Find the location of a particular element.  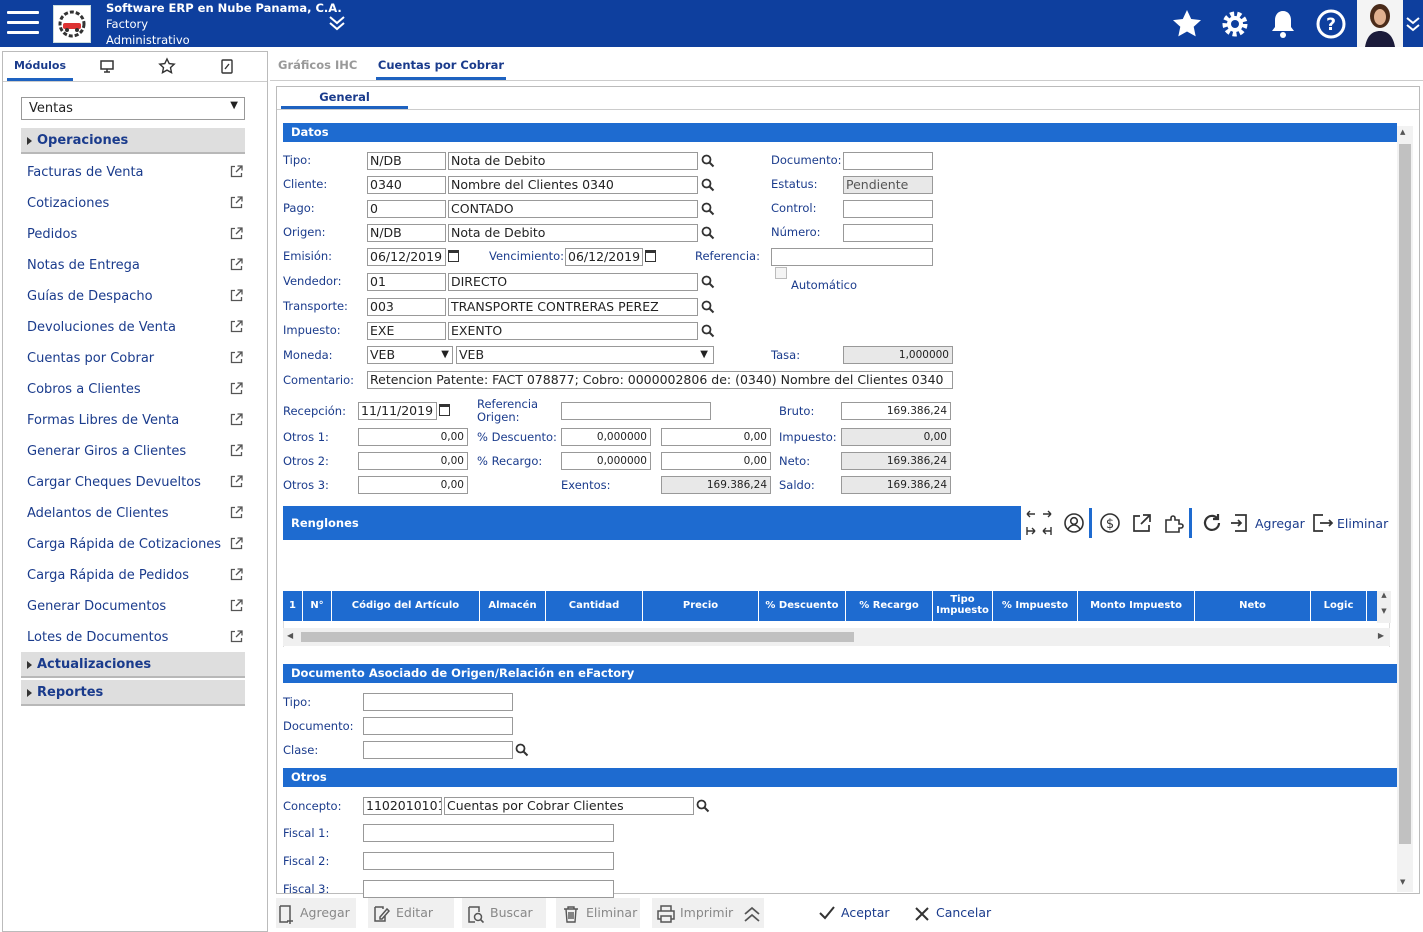

asociado-clase-input is located at coordinates (438, 750).